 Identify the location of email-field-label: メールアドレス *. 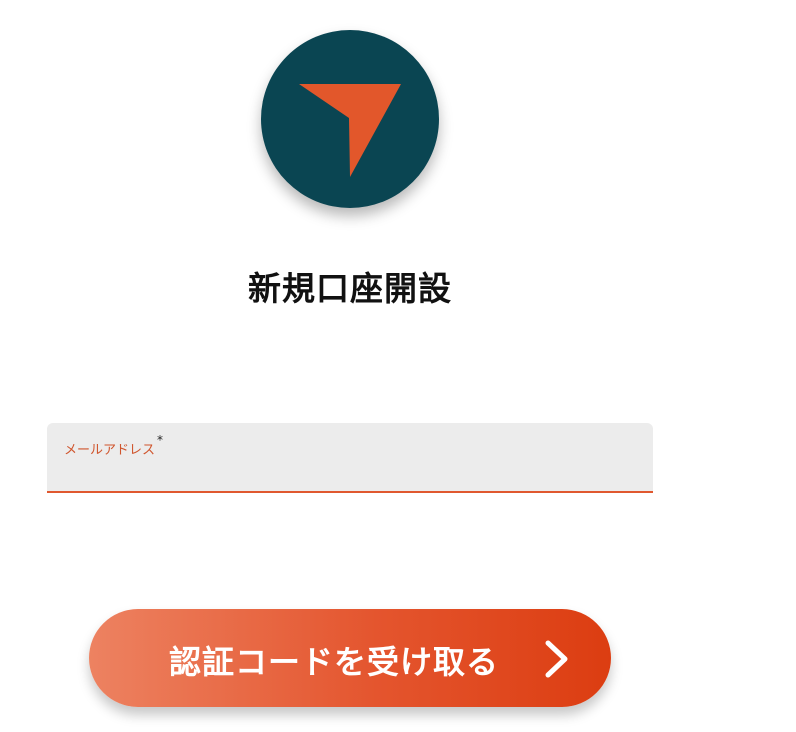
(113, 445).